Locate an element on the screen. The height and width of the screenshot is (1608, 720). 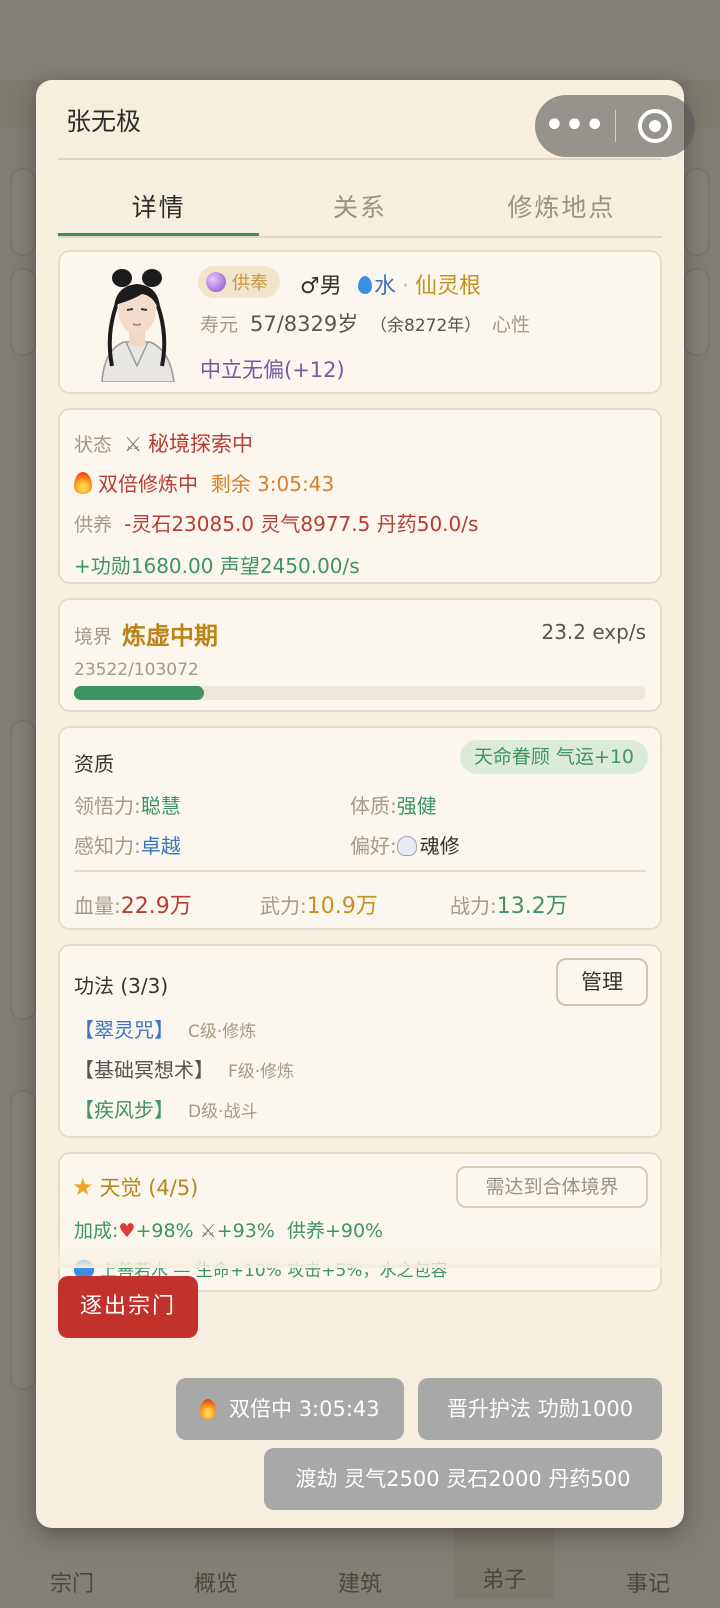
gender-label: ♂男 is located at coordinates (321, 286).